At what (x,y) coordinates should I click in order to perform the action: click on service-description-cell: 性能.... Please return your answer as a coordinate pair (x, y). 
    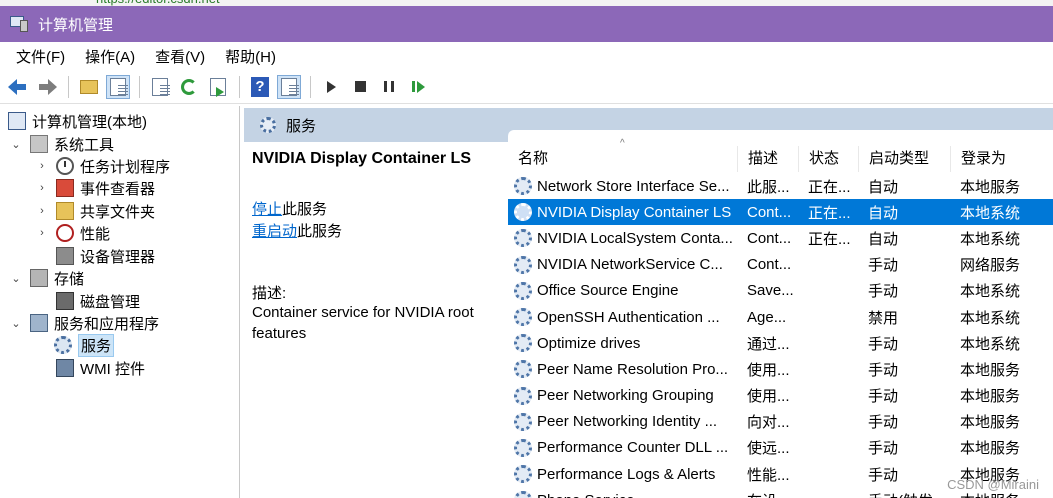
    Looking at the image, I should click on (768, 475).